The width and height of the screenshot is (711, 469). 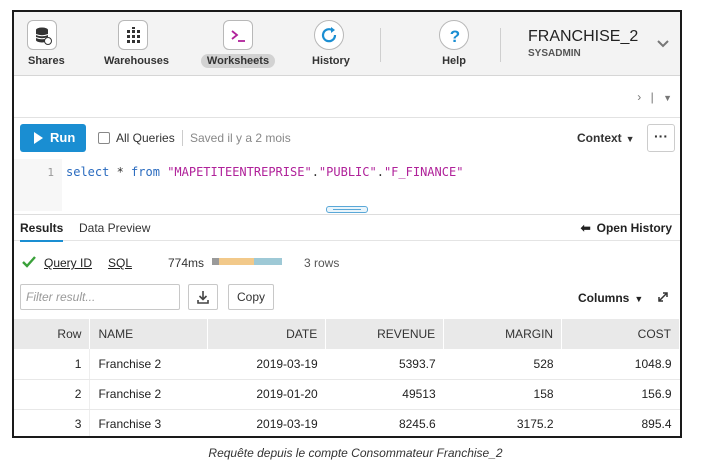 I want to click on table-header-row: Row NAME DATE REVENUE MARGIN COST, so click(x=347, y=334).